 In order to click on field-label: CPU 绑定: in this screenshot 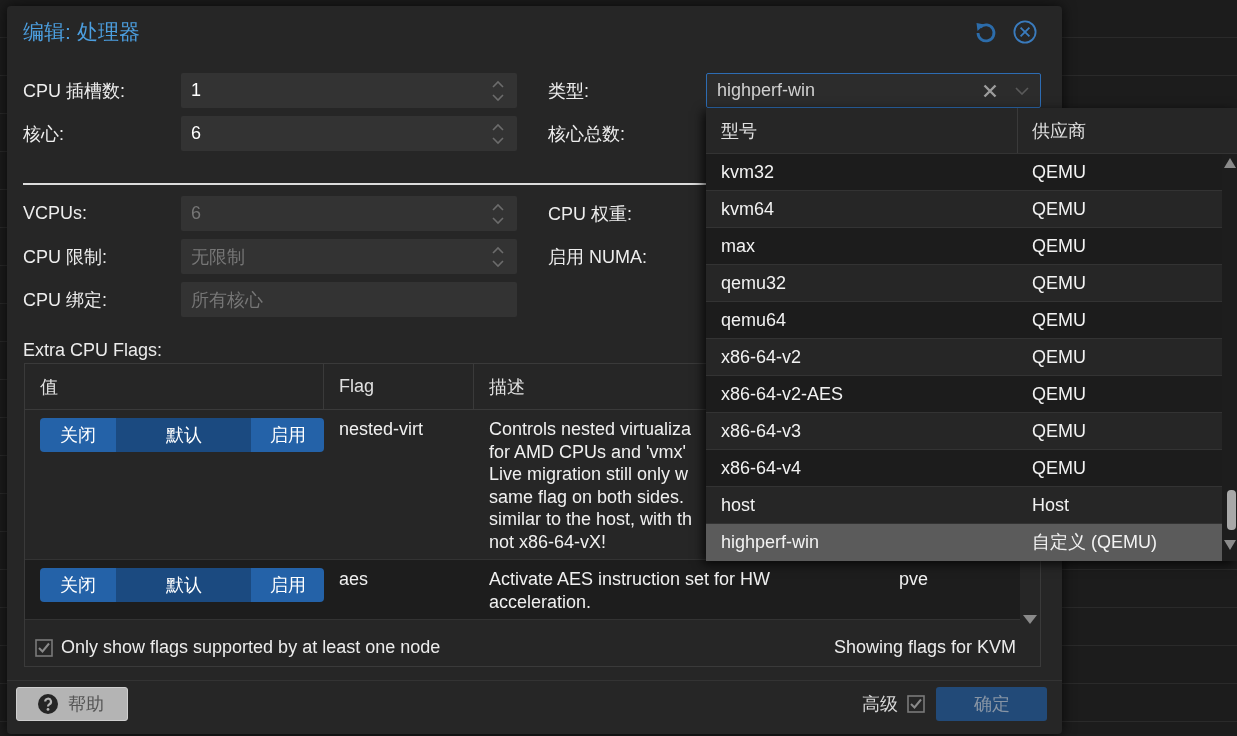, I will do `click(65, 300)`.